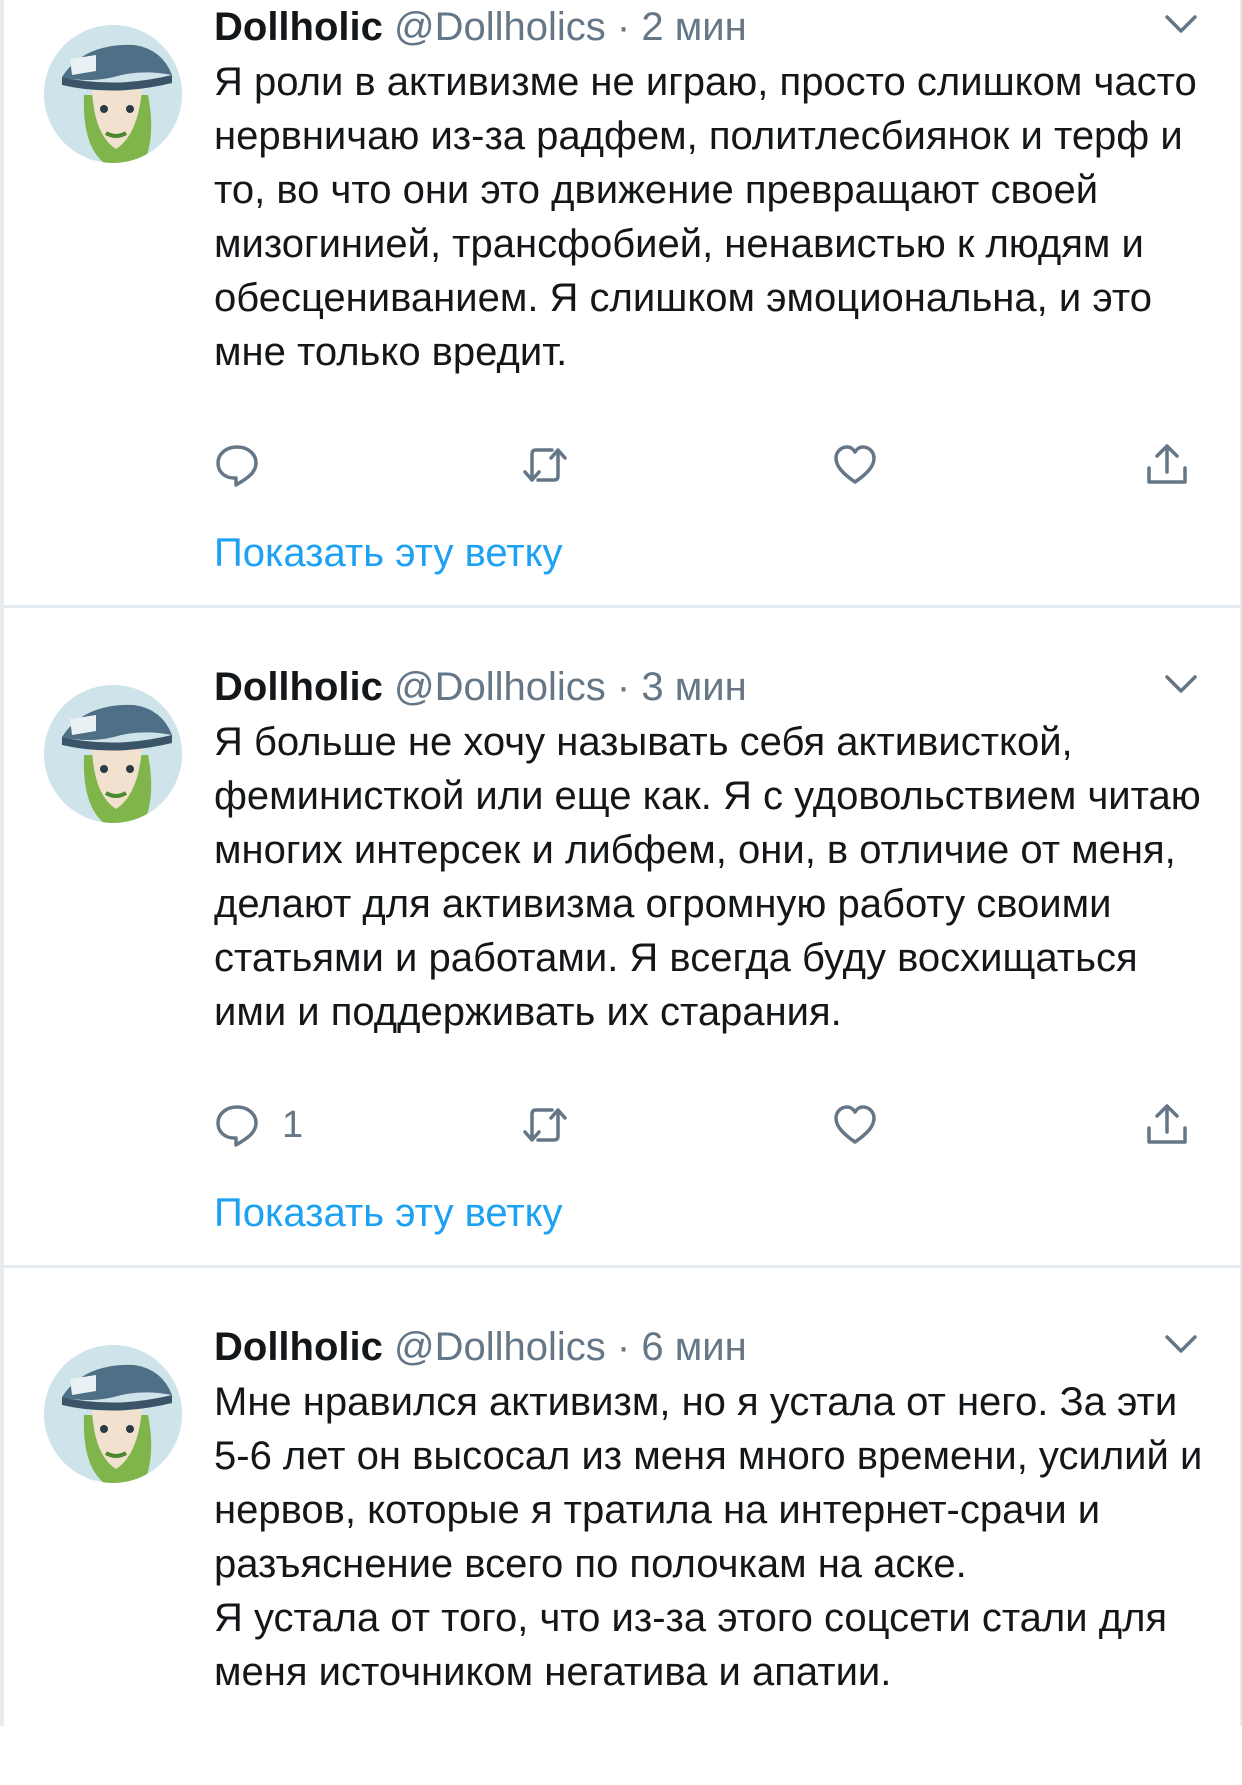  I want to click on tweet-header: Dollholic @Dollholics · 3 мин, so click(480, 687).